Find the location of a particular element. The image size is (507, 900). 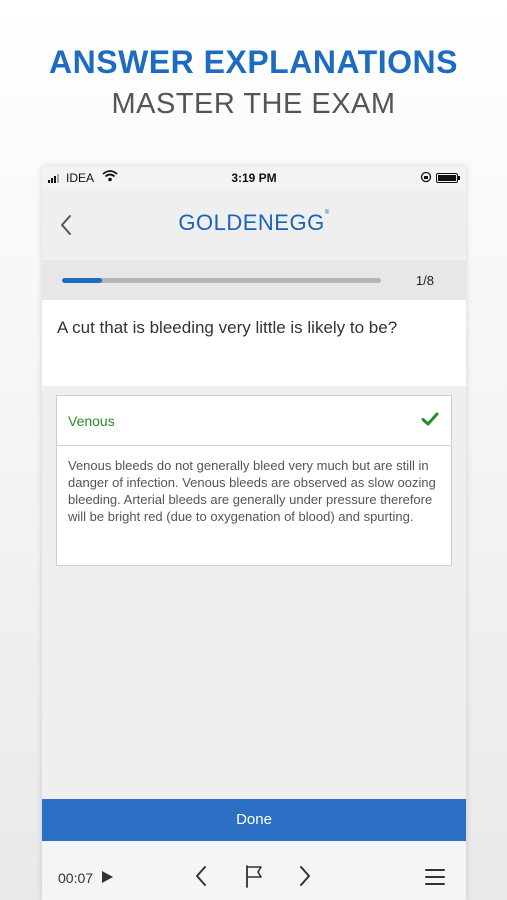

timer-label: 00:07 is located at coordinates (76, 878).